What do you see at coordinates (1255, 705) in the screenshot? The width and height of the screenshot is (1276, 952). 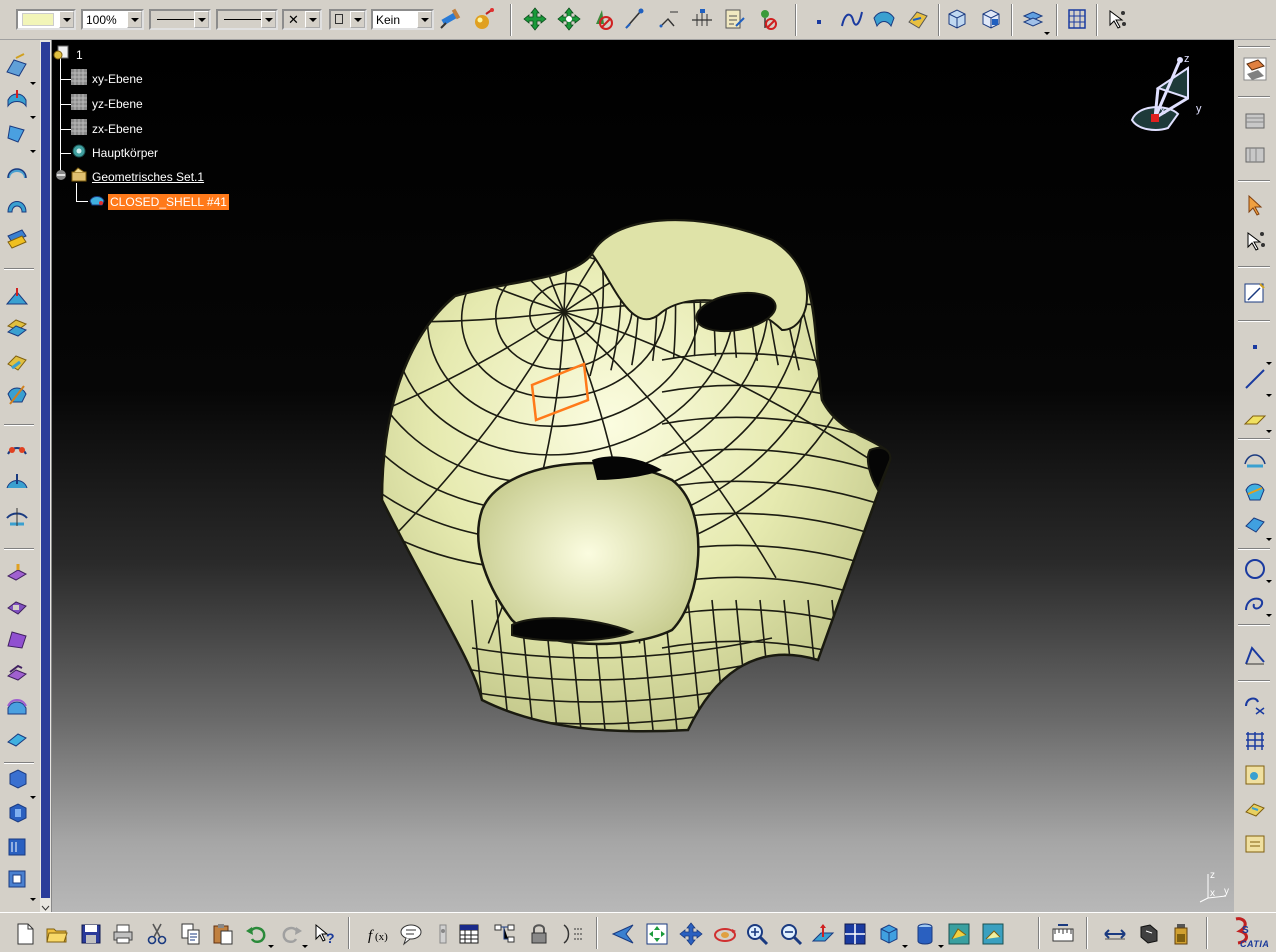 I see `repetition-icon` at bounding box center [1255, 705].